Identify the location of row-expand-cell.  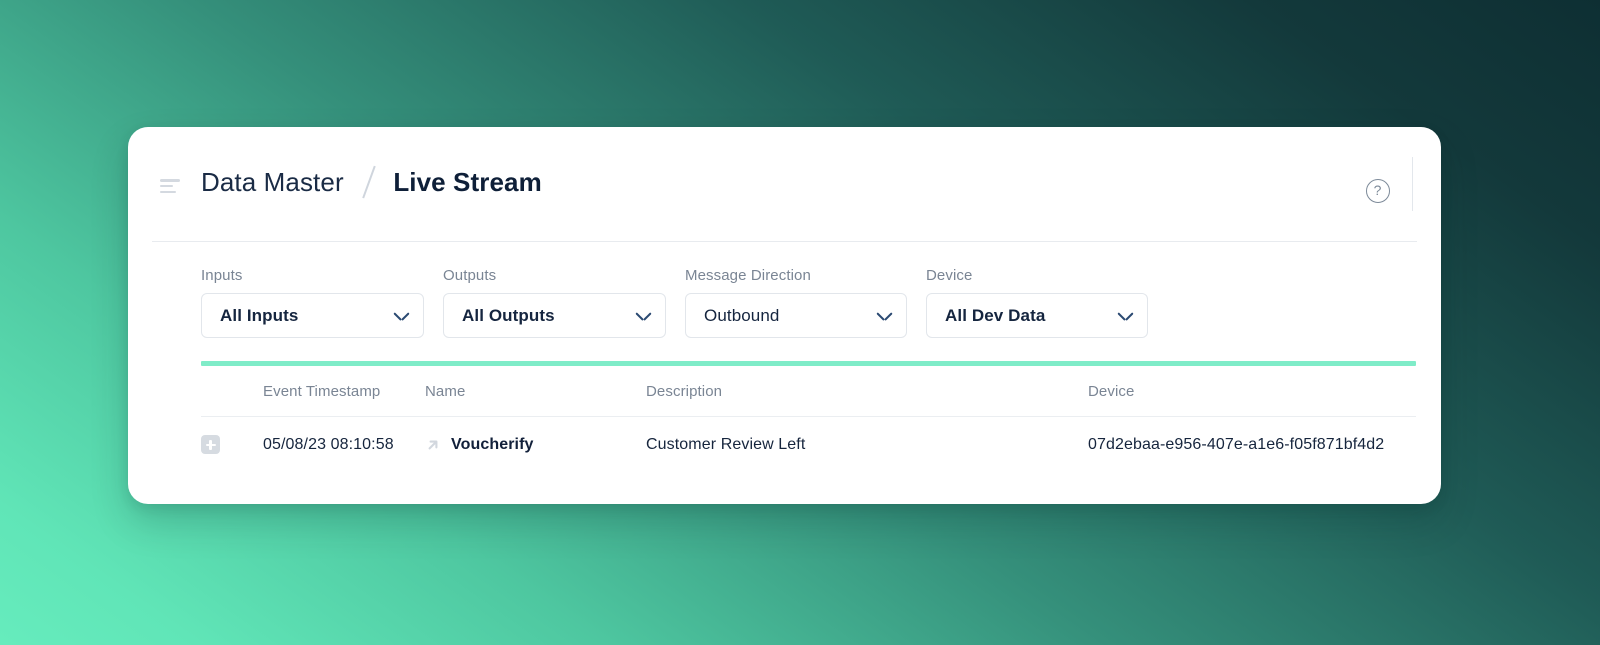
(232, 444).